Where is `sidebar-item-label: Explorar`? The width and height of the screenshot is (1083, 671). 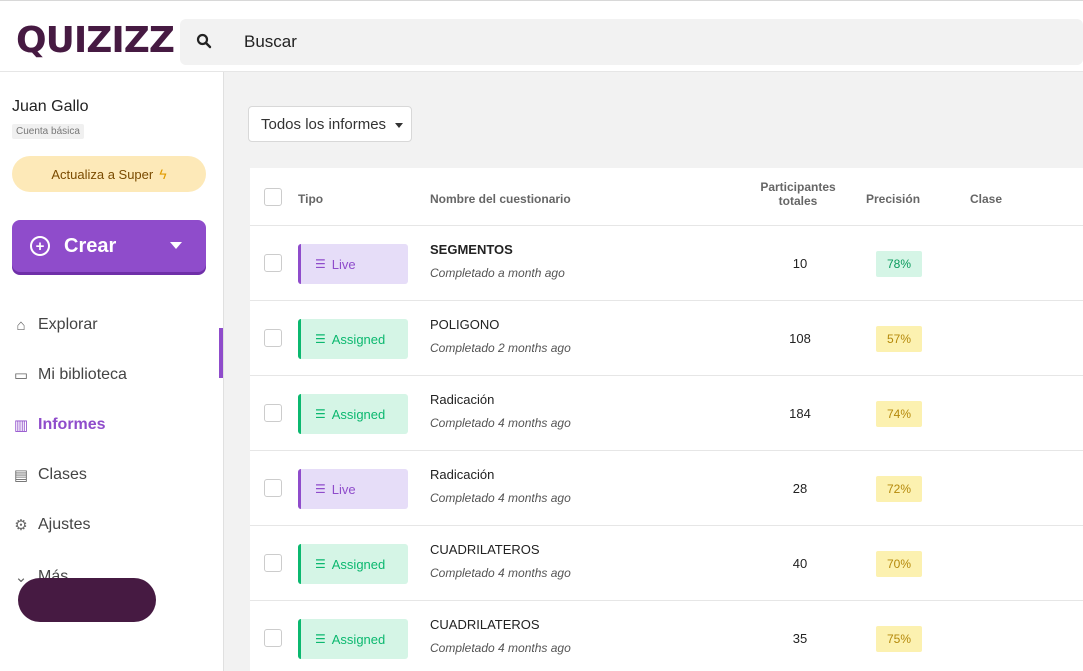 sidebar-item-label: Explorar is located at coordinates (68, 324).